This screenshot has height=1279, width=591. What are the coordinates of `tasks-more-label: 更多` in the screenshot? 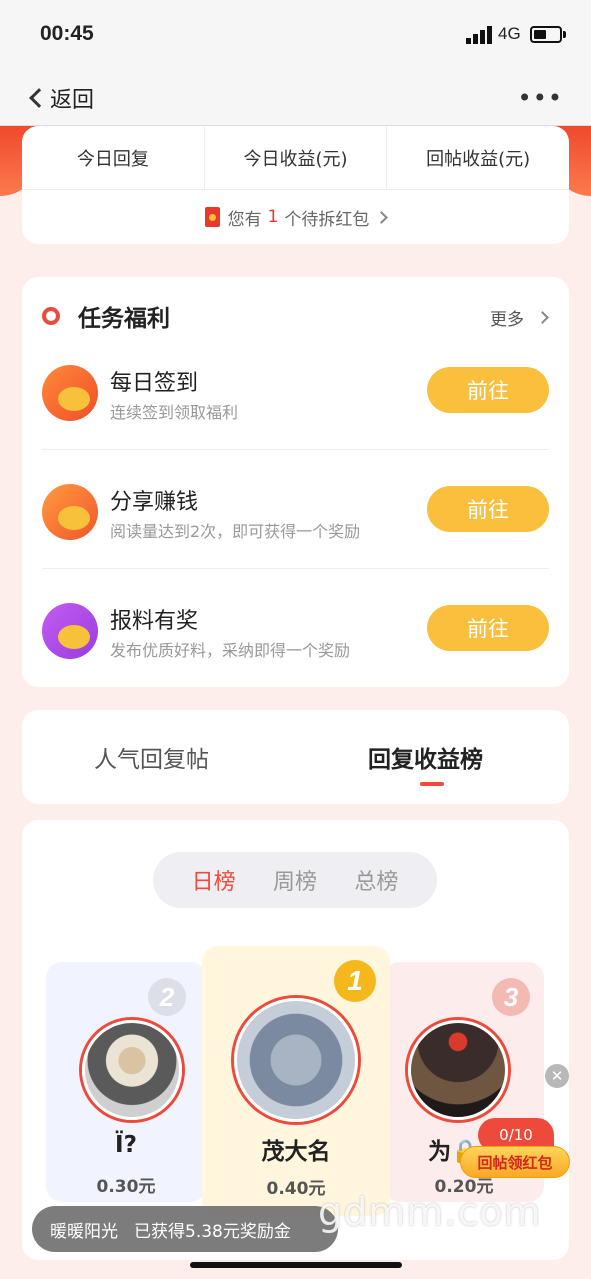 It's located at (507, 320).